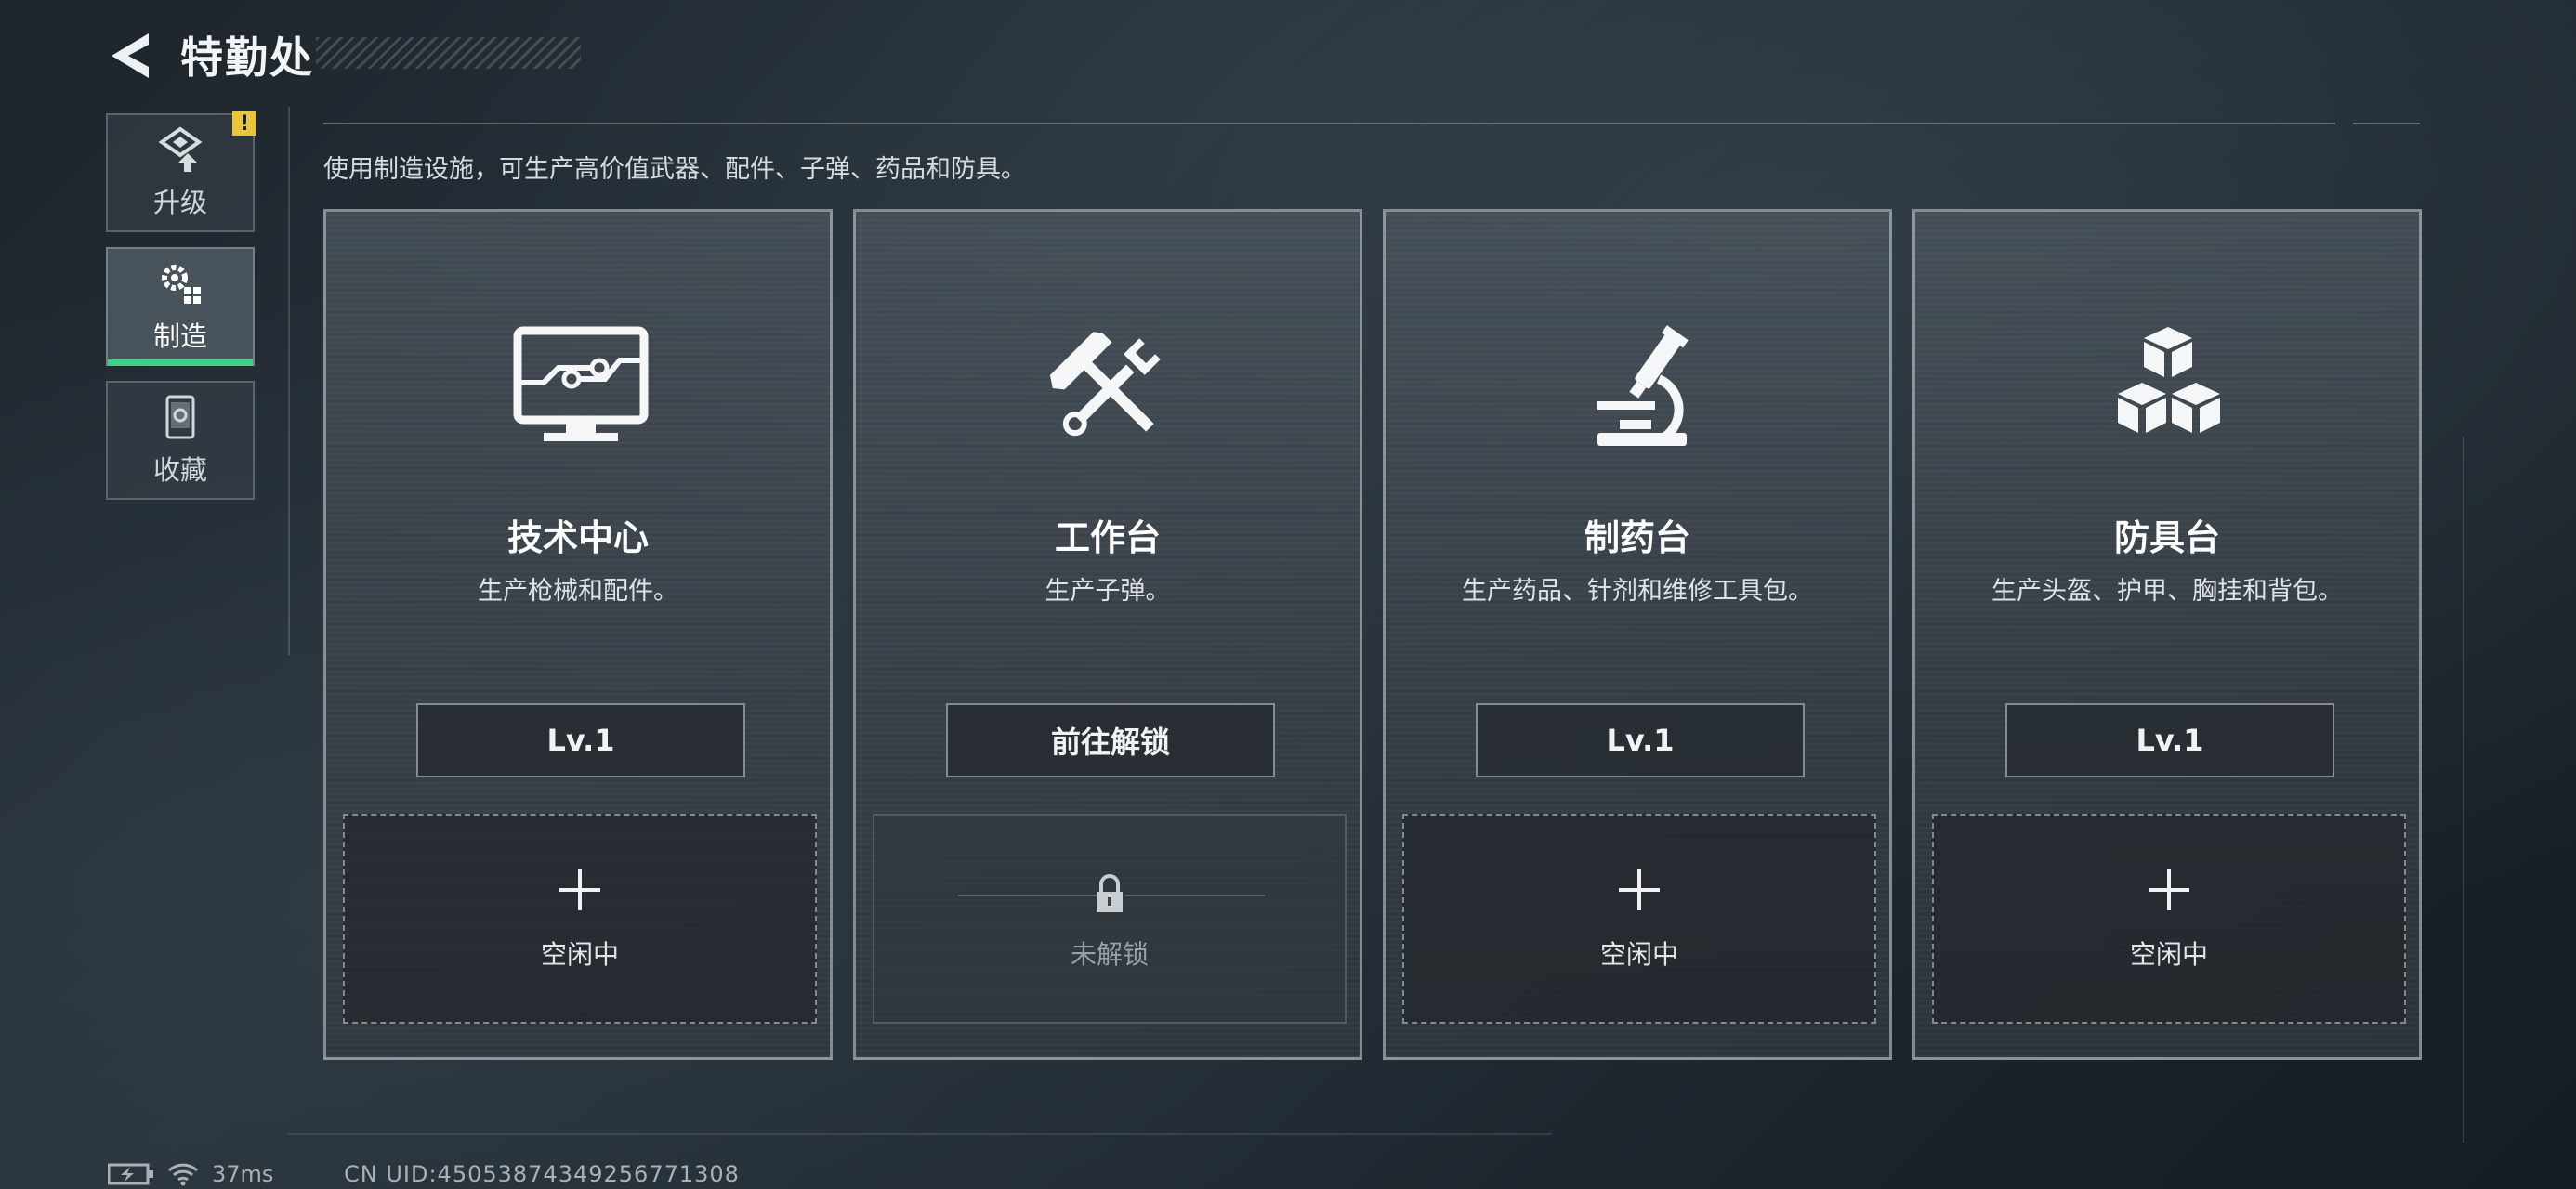 The height and width of the screenshot is (1189, 2576). Describe the element at coordinates (1107, 635) in the screenshot. I see `facility-card-workbench: 工作台 生产子弹。 前往解锁 未解锁` at that location.